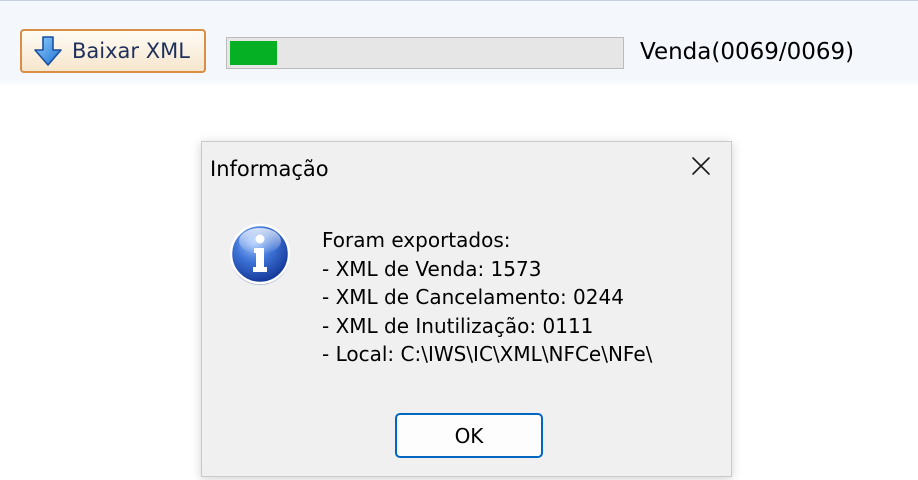 Image resolution: width=918 pixels, height=480 pixels. Describe the element at coordinates (469, 435) in the screenshot. I see `ok-button: OK` at that location.